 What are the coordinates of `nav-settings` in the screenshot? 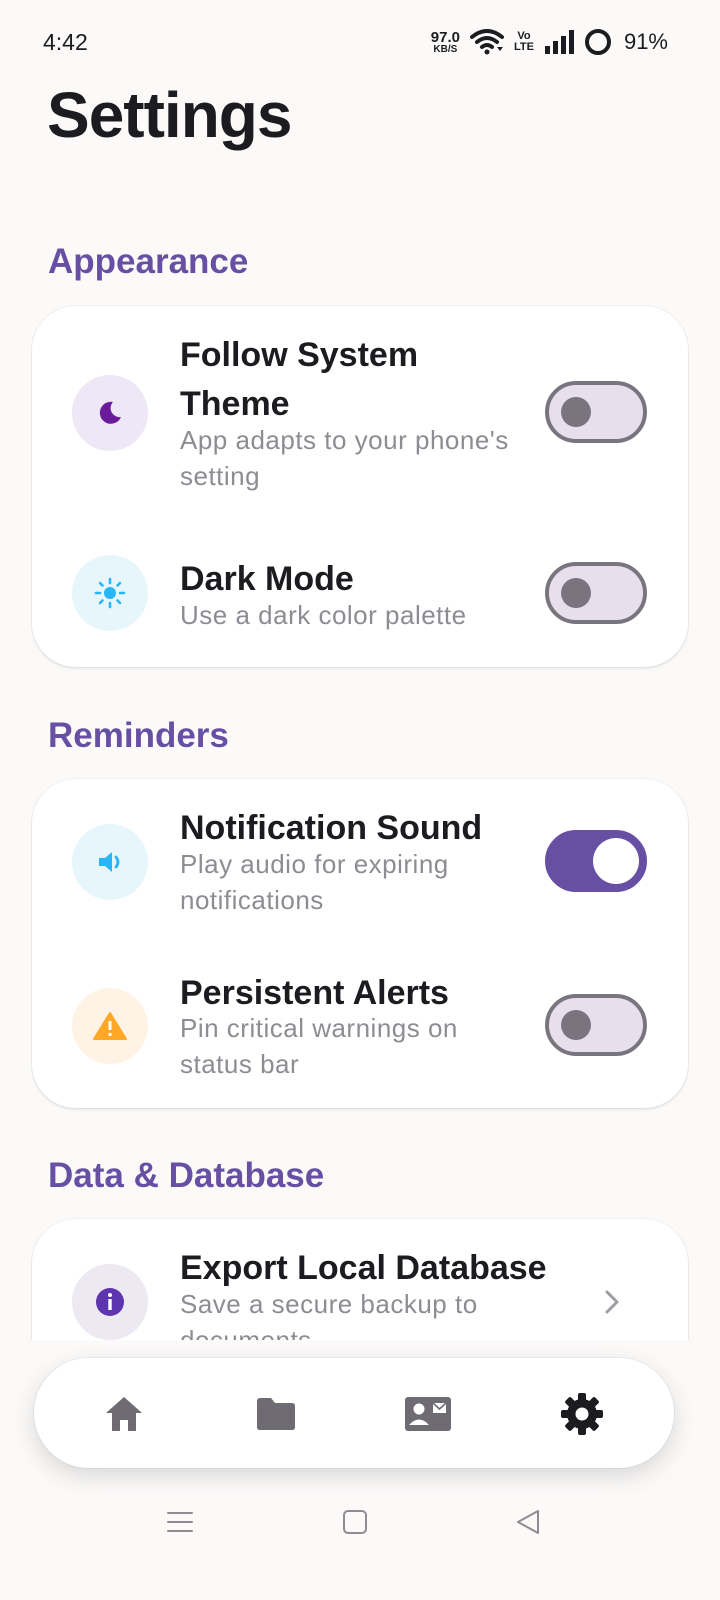 It's located at (582, 1414).